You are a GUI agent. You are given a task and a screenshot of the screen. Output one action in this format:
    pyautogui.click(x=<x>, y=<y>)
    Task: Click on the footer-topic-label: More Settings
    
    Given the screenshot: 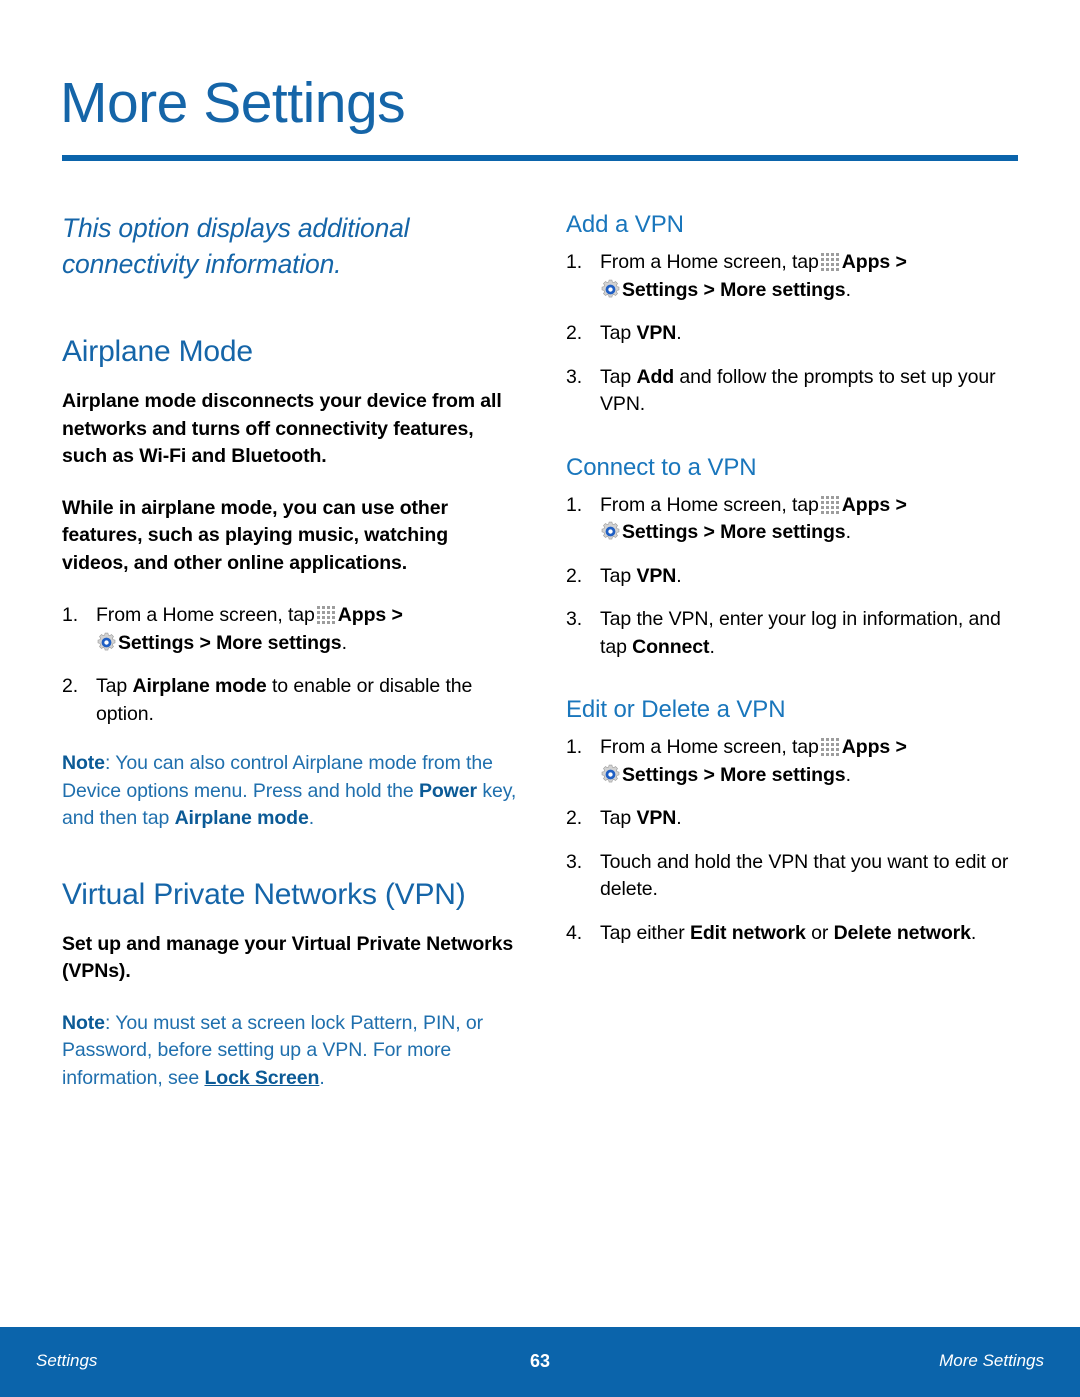 What is the action you would take?
    pyautogui.click(x=991, y=1360)
    